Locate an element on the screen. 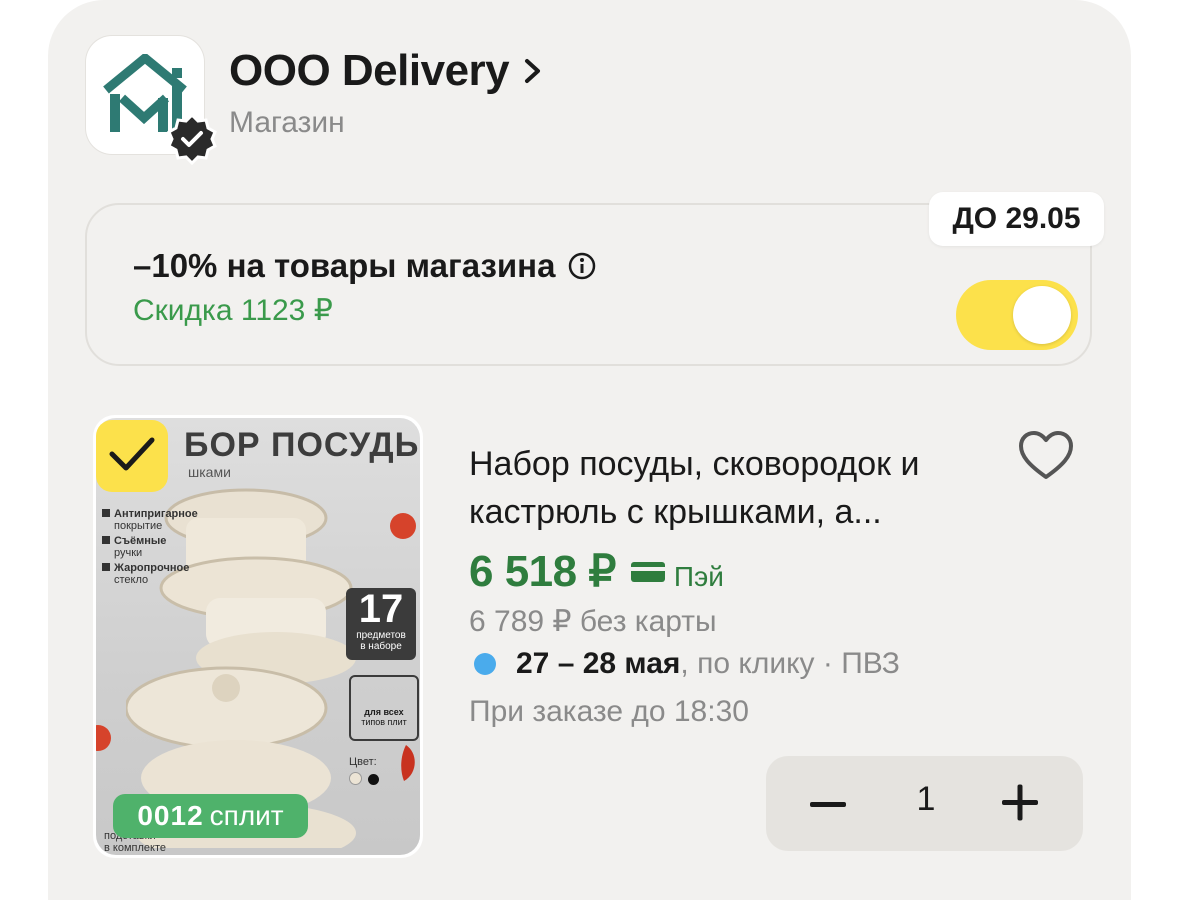 The image size is (1179, 900). image-feature: Жаропрочное стекло is located at coordinates (145, 574).